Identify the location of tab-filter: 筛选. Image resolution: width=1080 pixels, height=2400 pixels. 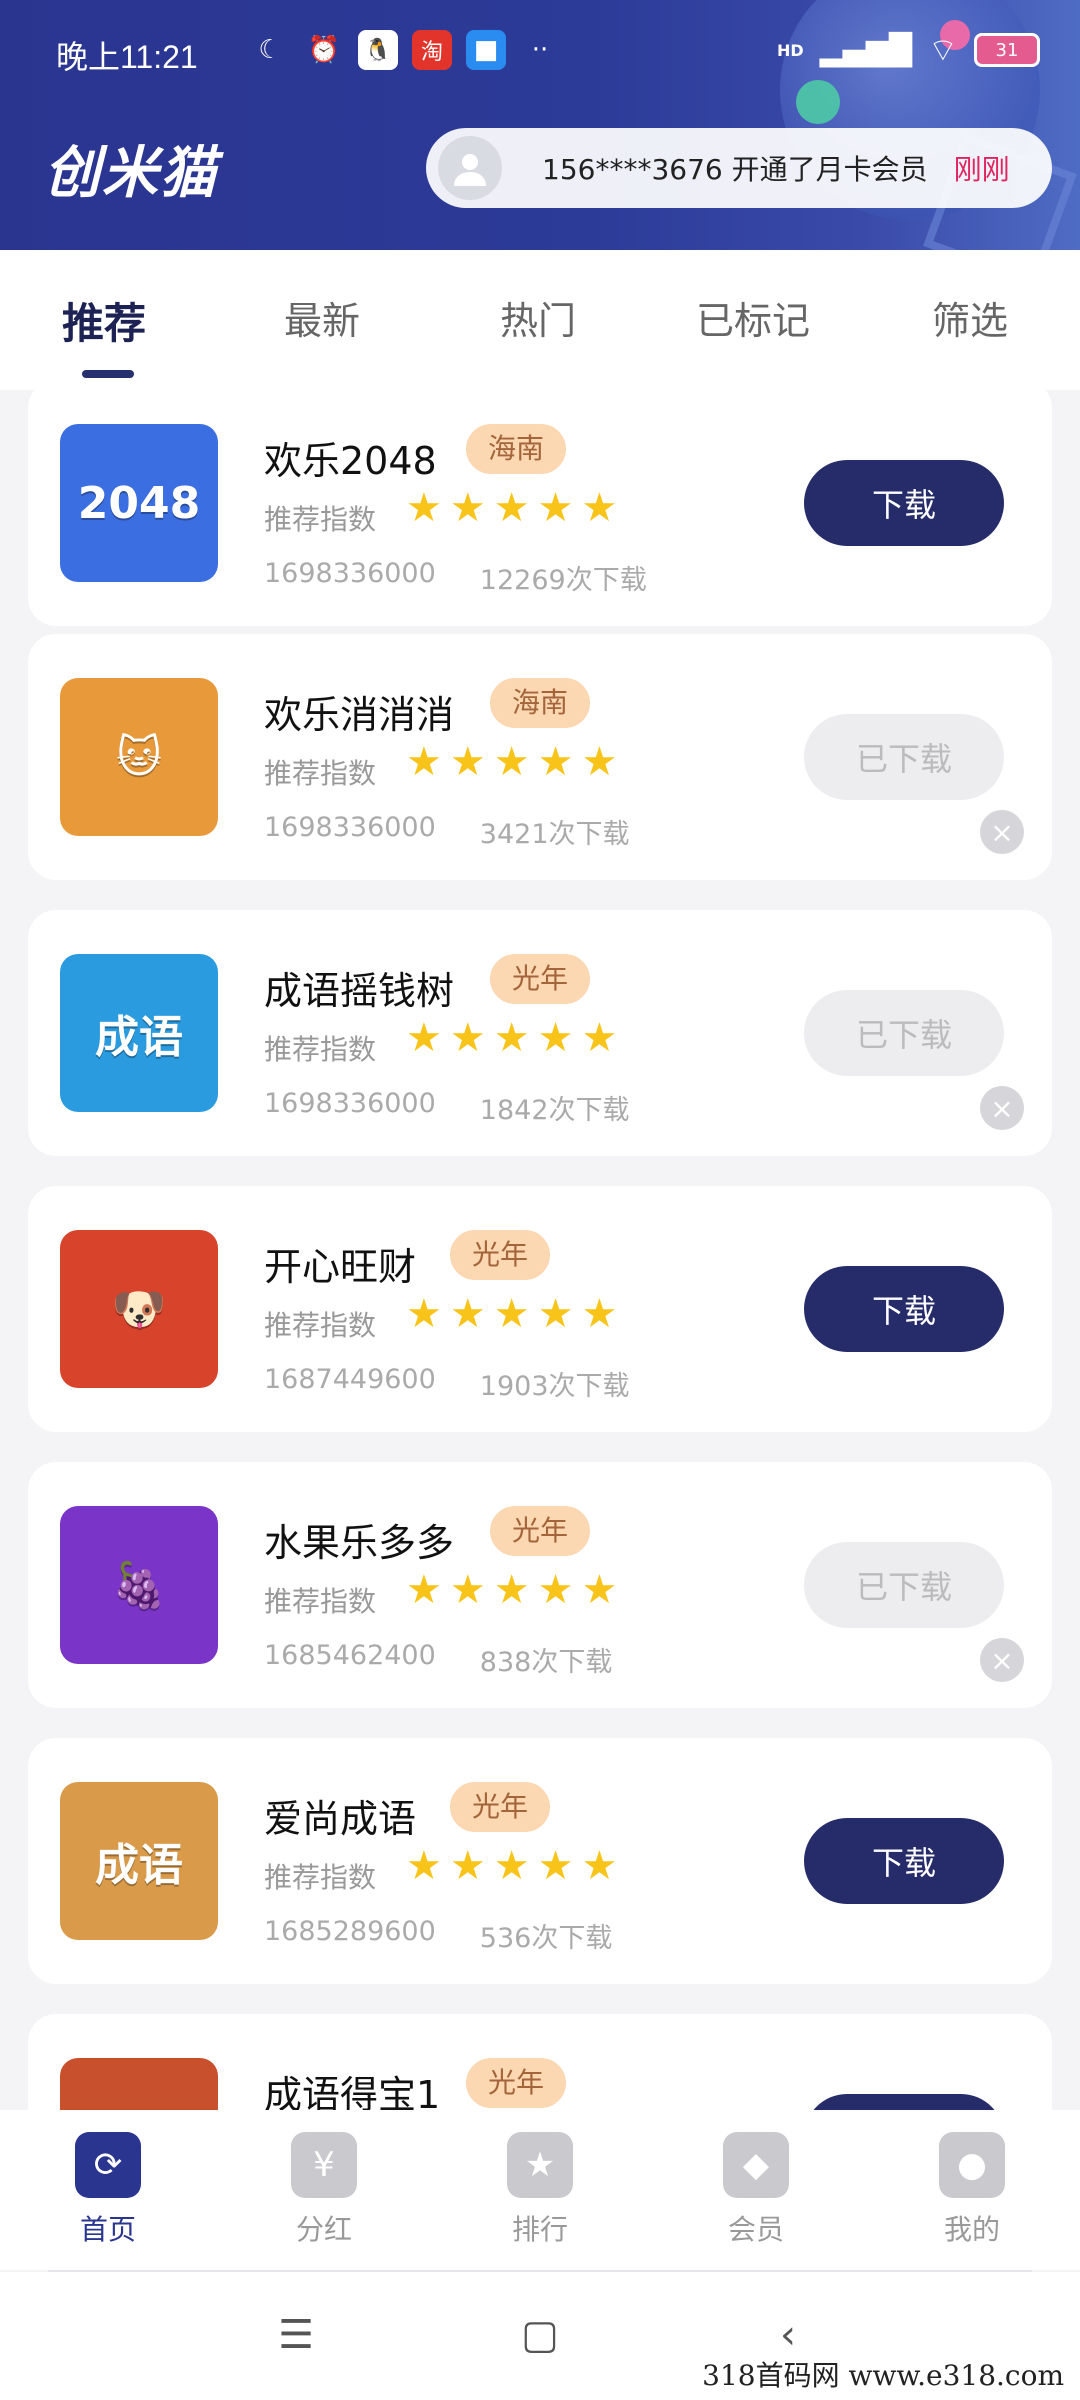
(970, 317).